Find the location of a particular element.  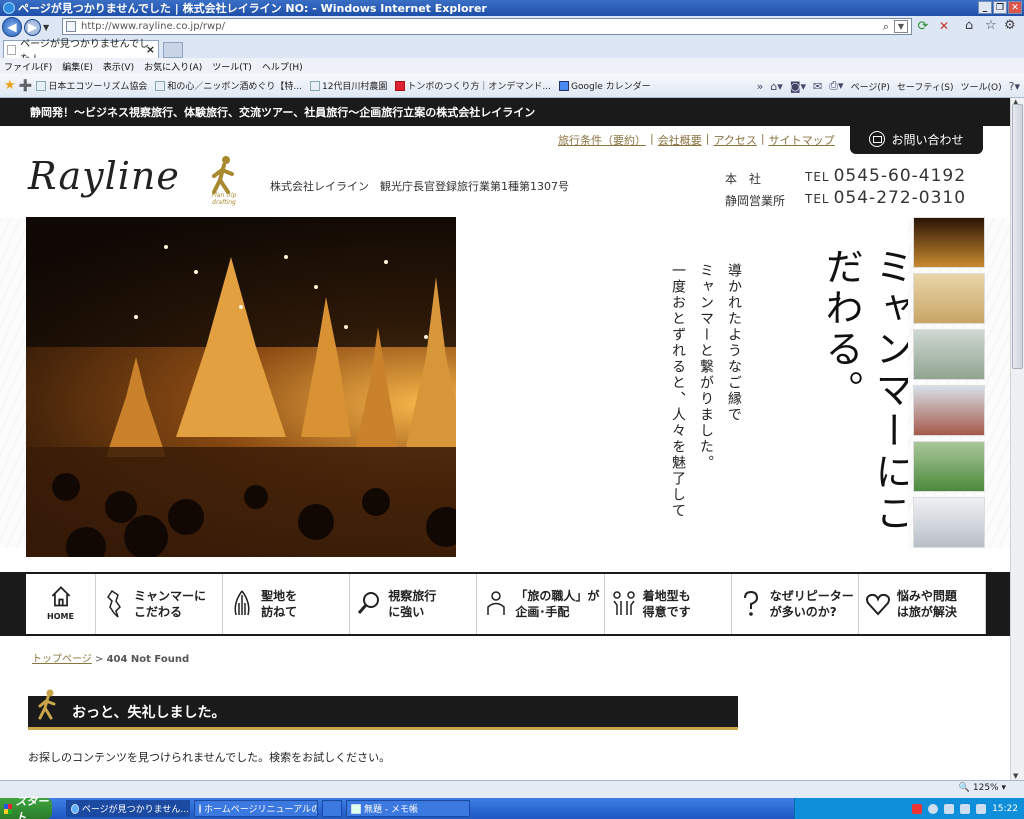

vertical-scrollbar: ▲ ▼ is located at coordinates (1017, 439).